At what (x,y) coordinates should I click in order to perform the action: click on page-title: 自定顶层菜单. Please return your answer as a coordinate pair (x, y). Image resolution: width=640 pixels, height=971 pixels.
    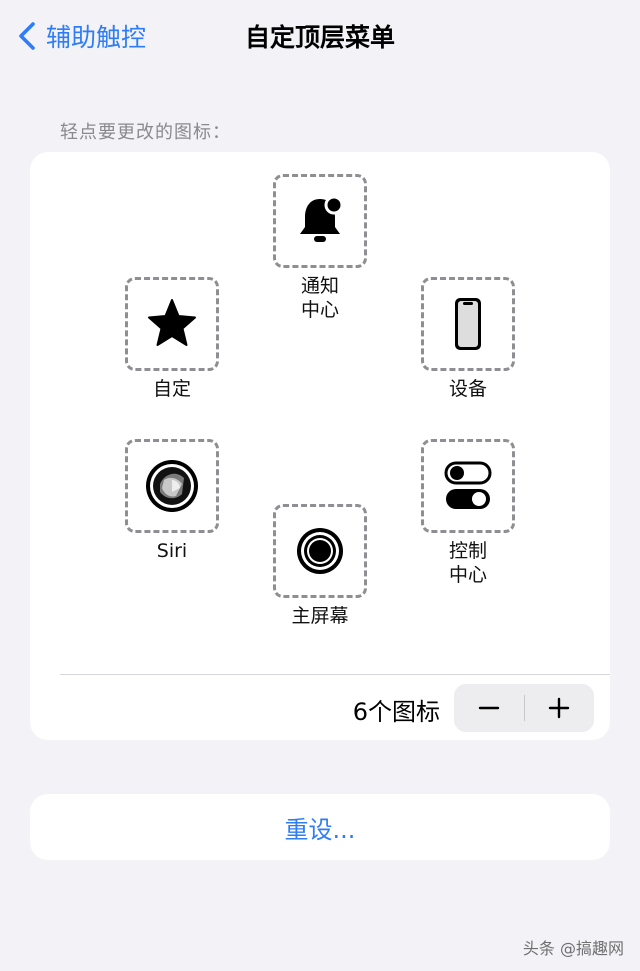
    Looking at the image, I should click on (319, 37).